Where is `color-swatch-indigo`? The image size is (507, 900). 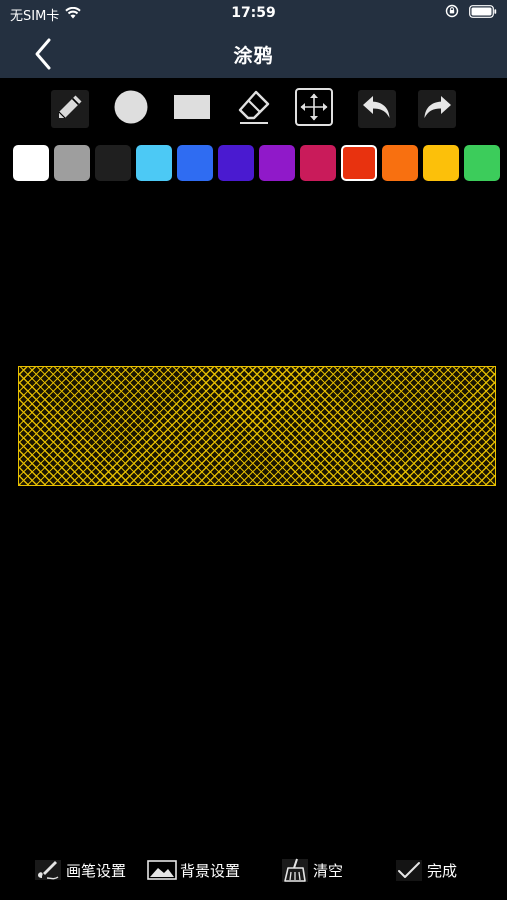 color-swatch-indigo is located at coordinates (236, 163).